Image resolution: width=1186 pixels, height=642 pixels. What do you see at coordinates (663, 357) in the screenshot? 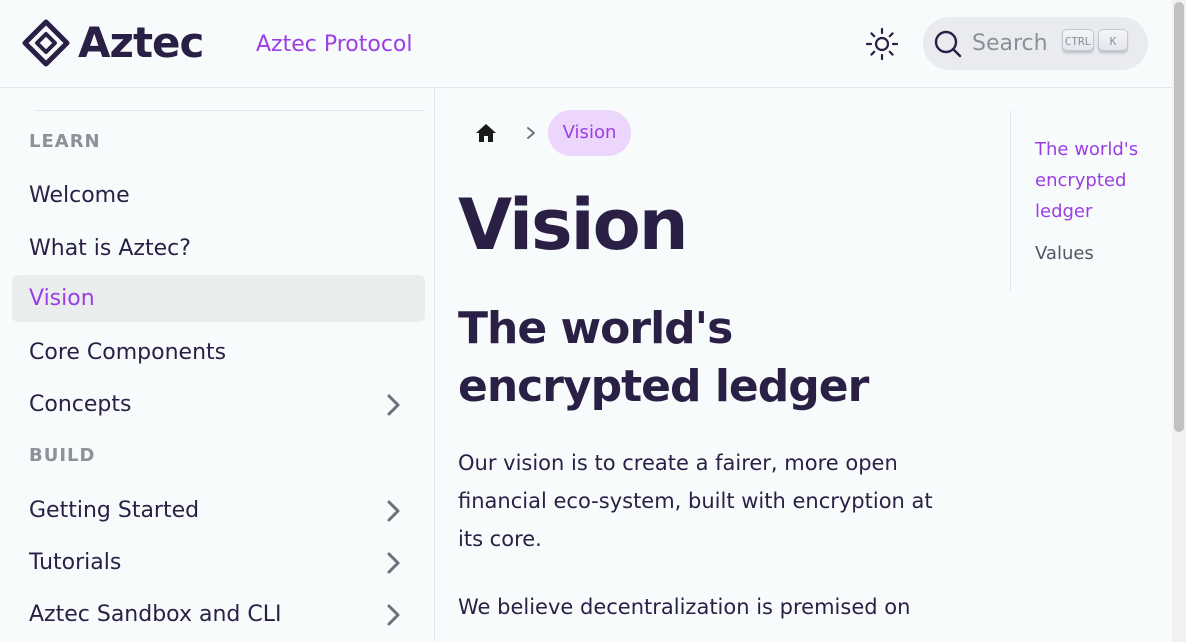
I see `section-heading: The world's encrypted ledger` at bounding box center [663, 357].